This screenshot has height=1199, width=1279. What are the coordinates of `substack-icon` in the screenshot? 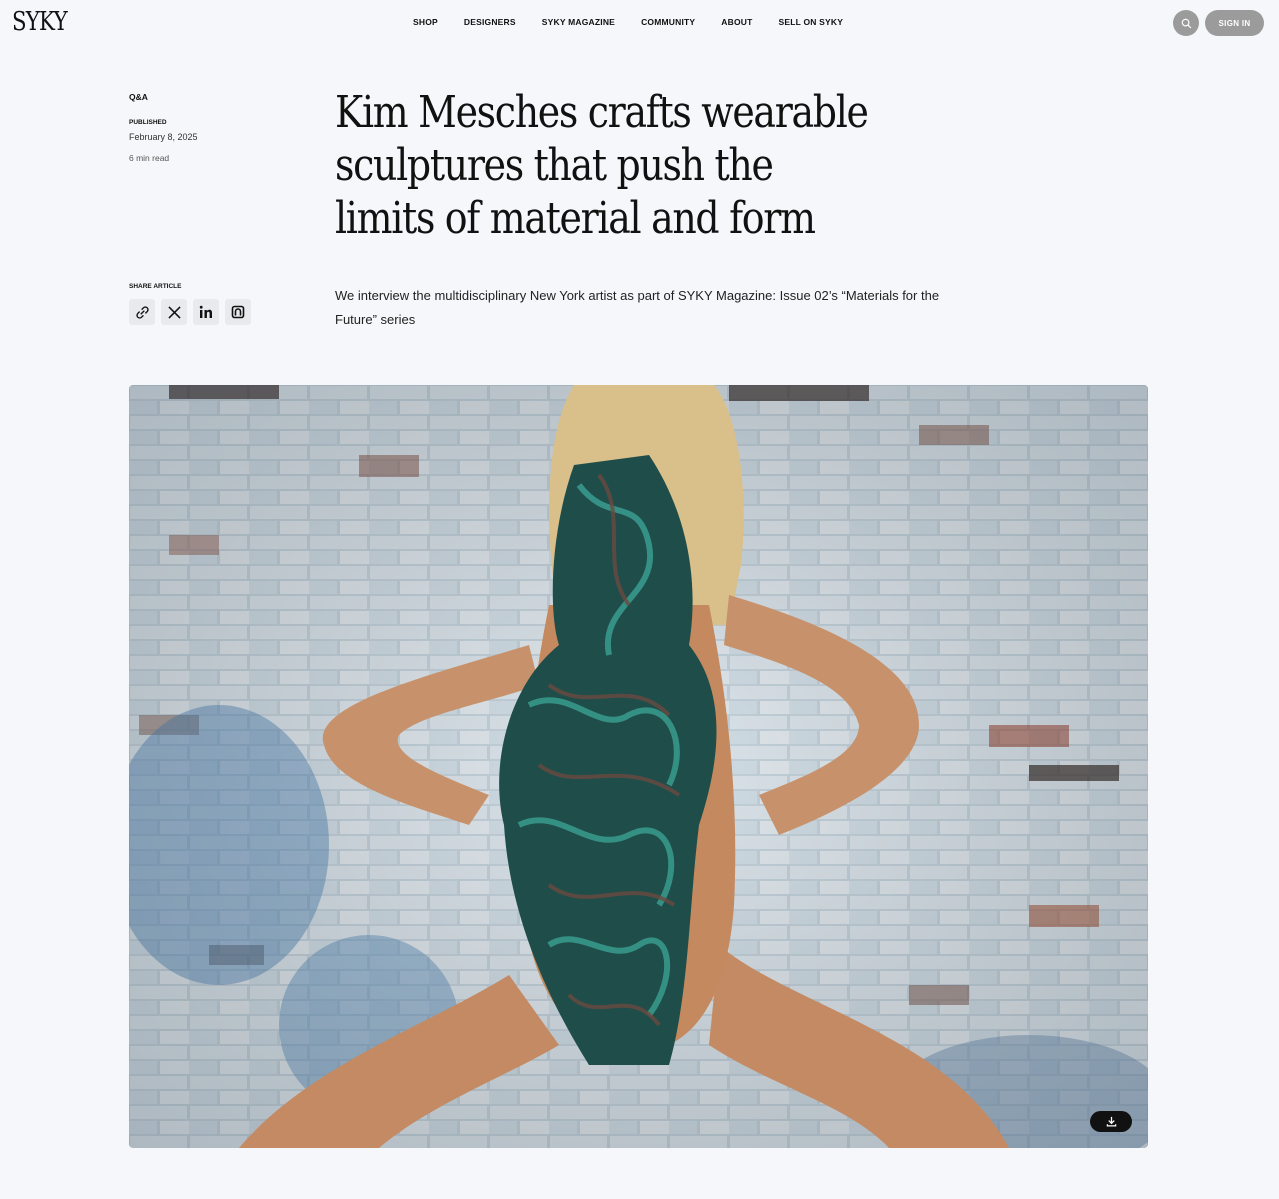 It's located at (238, 312).